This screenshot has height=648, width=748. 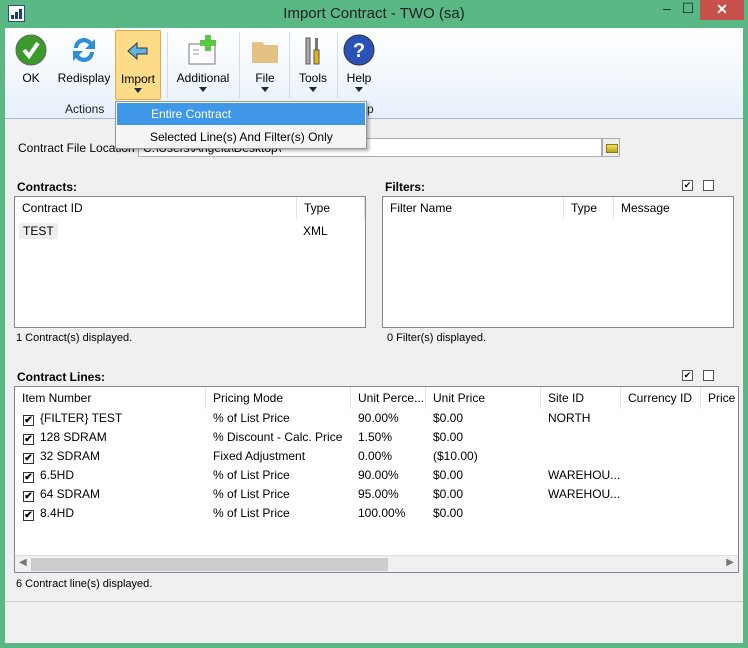 I want to click on import-button: Import, so click(x=138, y=65).